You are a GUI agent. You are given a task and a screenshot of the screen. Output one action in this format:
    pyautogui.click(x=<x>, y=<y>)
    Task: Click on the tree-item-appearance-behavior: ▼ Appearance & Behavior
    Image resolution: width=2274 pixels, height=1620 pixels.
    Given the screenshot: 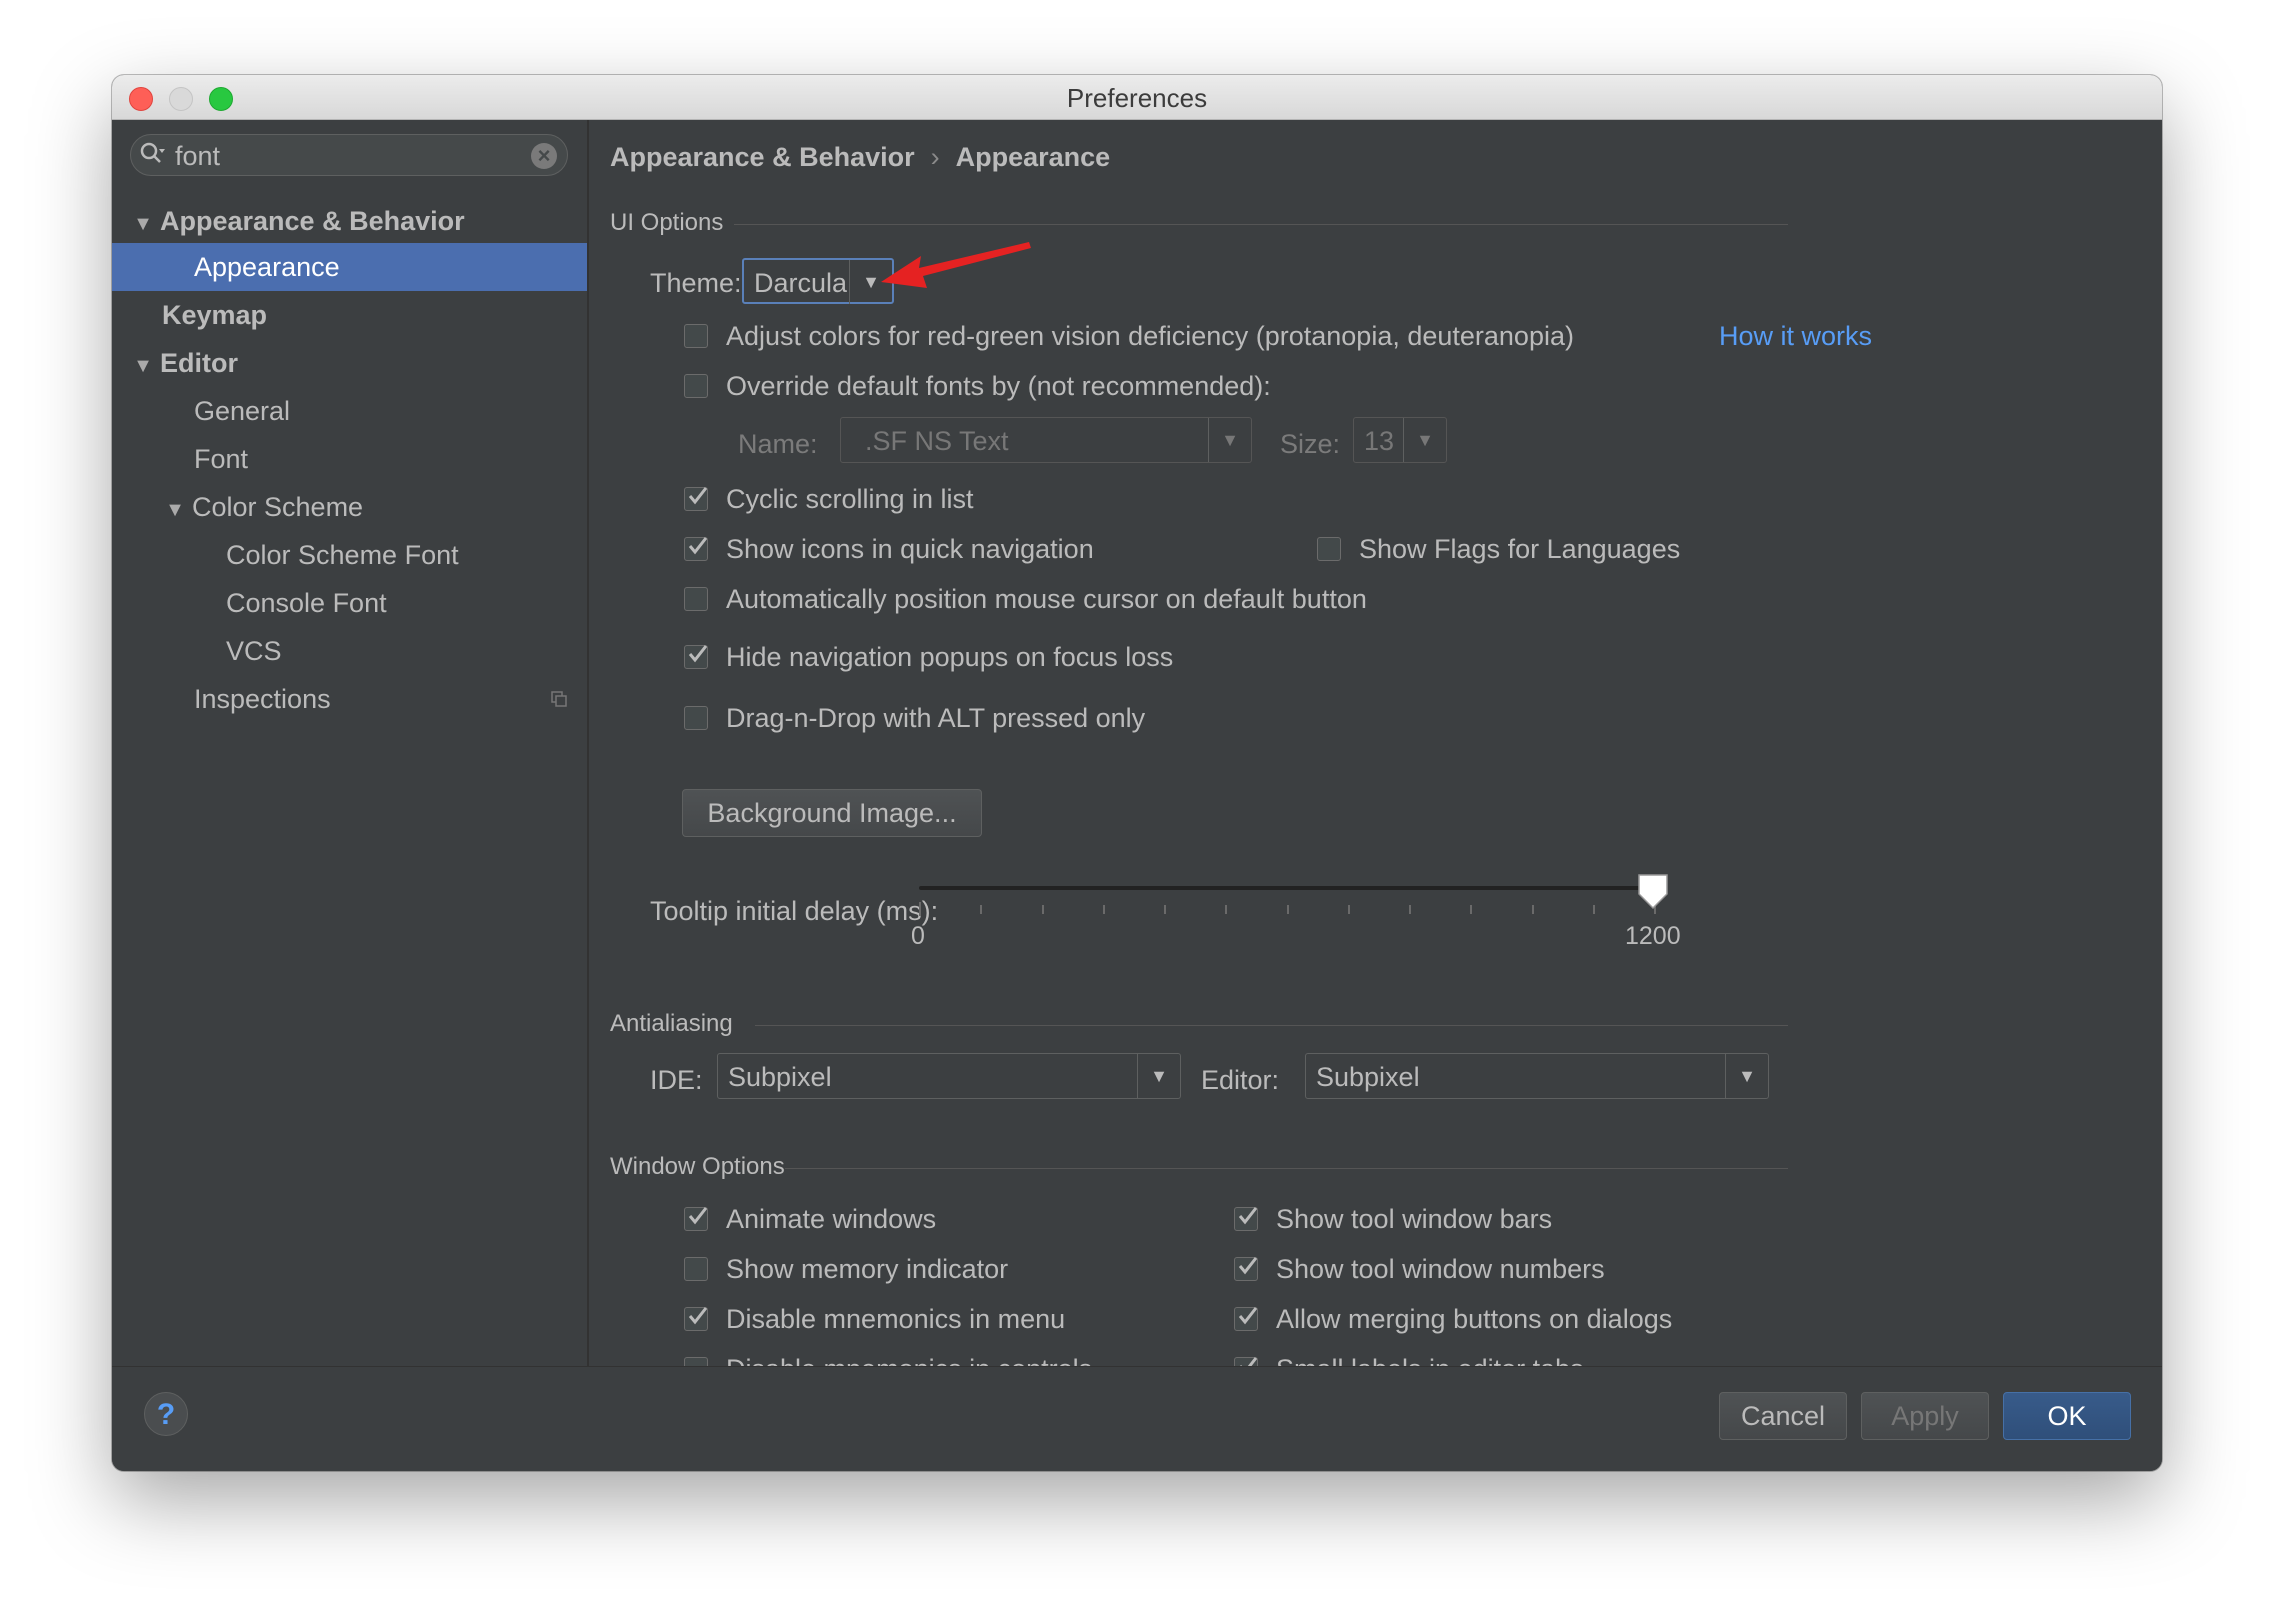 What is the action you would take?
    pyautogui.click(x=349, y=221)
    